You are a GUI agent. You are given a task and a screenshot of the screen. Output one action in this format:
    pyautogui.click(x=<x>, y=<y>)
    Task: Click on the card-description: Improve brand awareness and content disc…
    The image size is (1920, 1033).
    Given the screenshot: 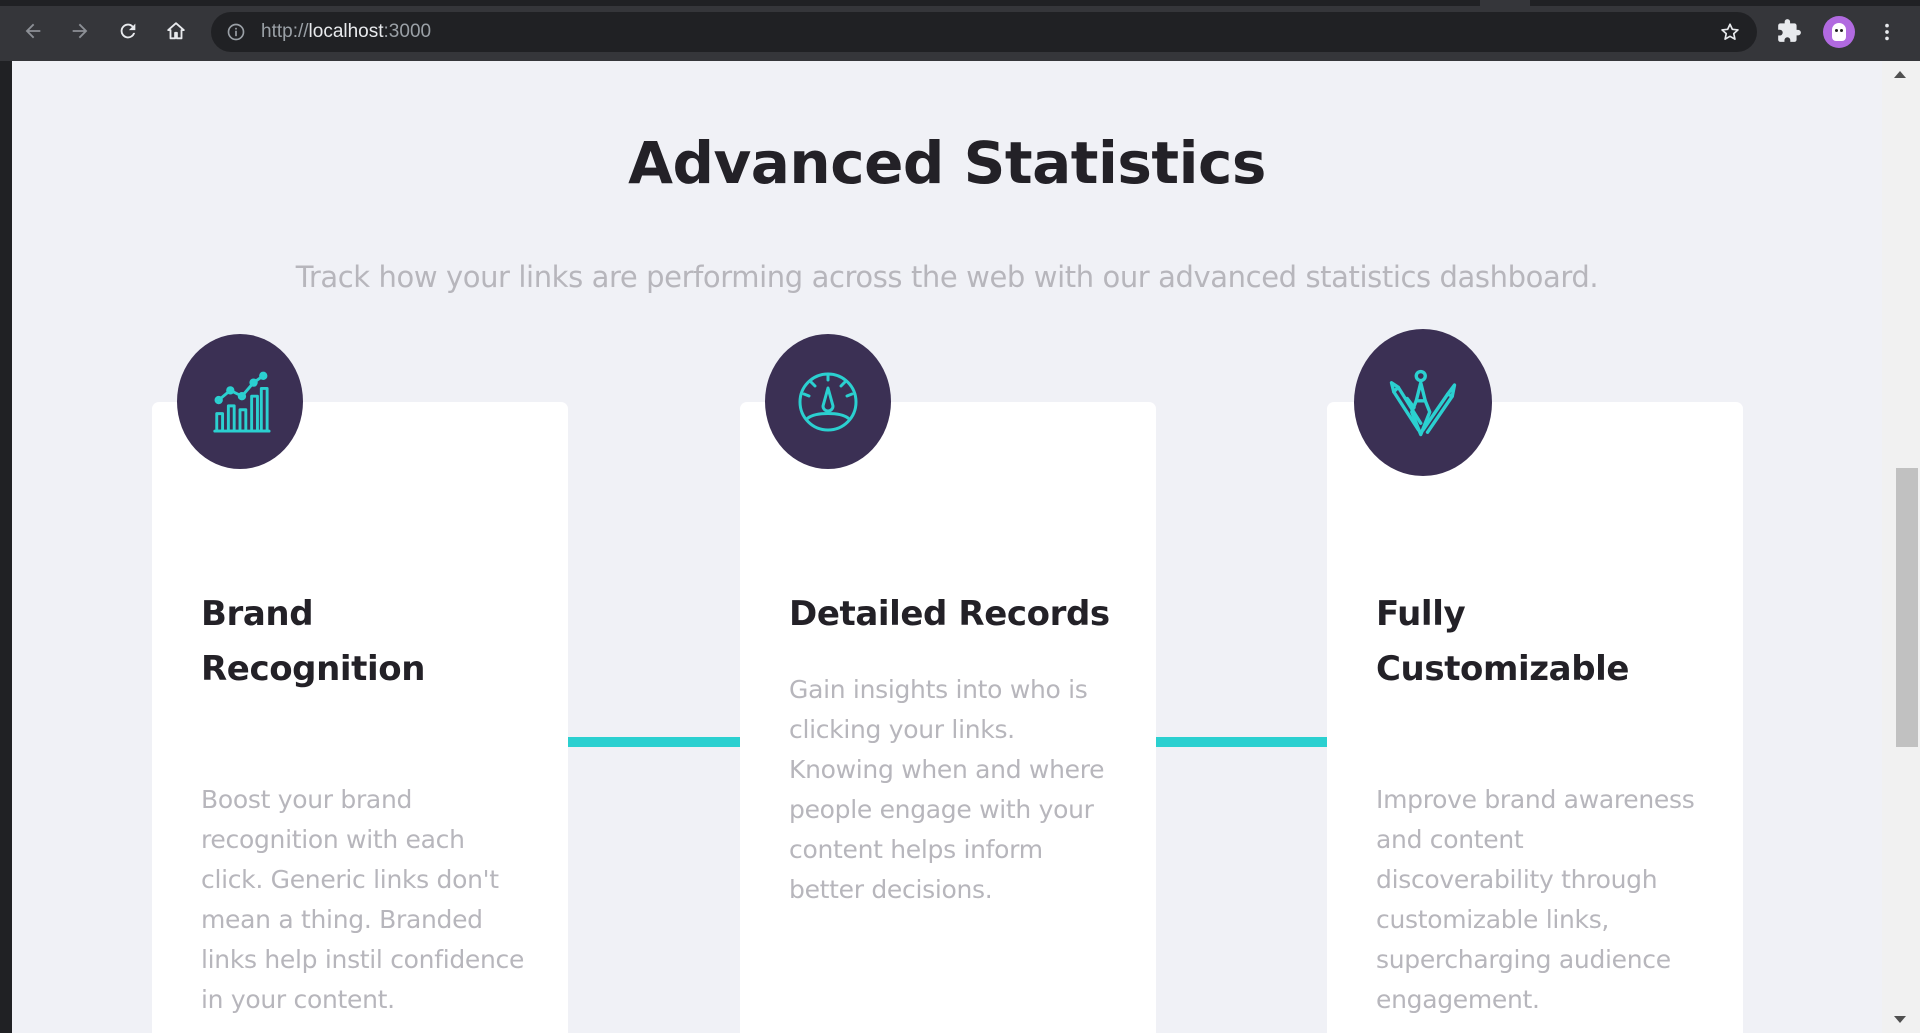 What is the action you would take?
    pyautogui.click(x=1535, y=899)
    